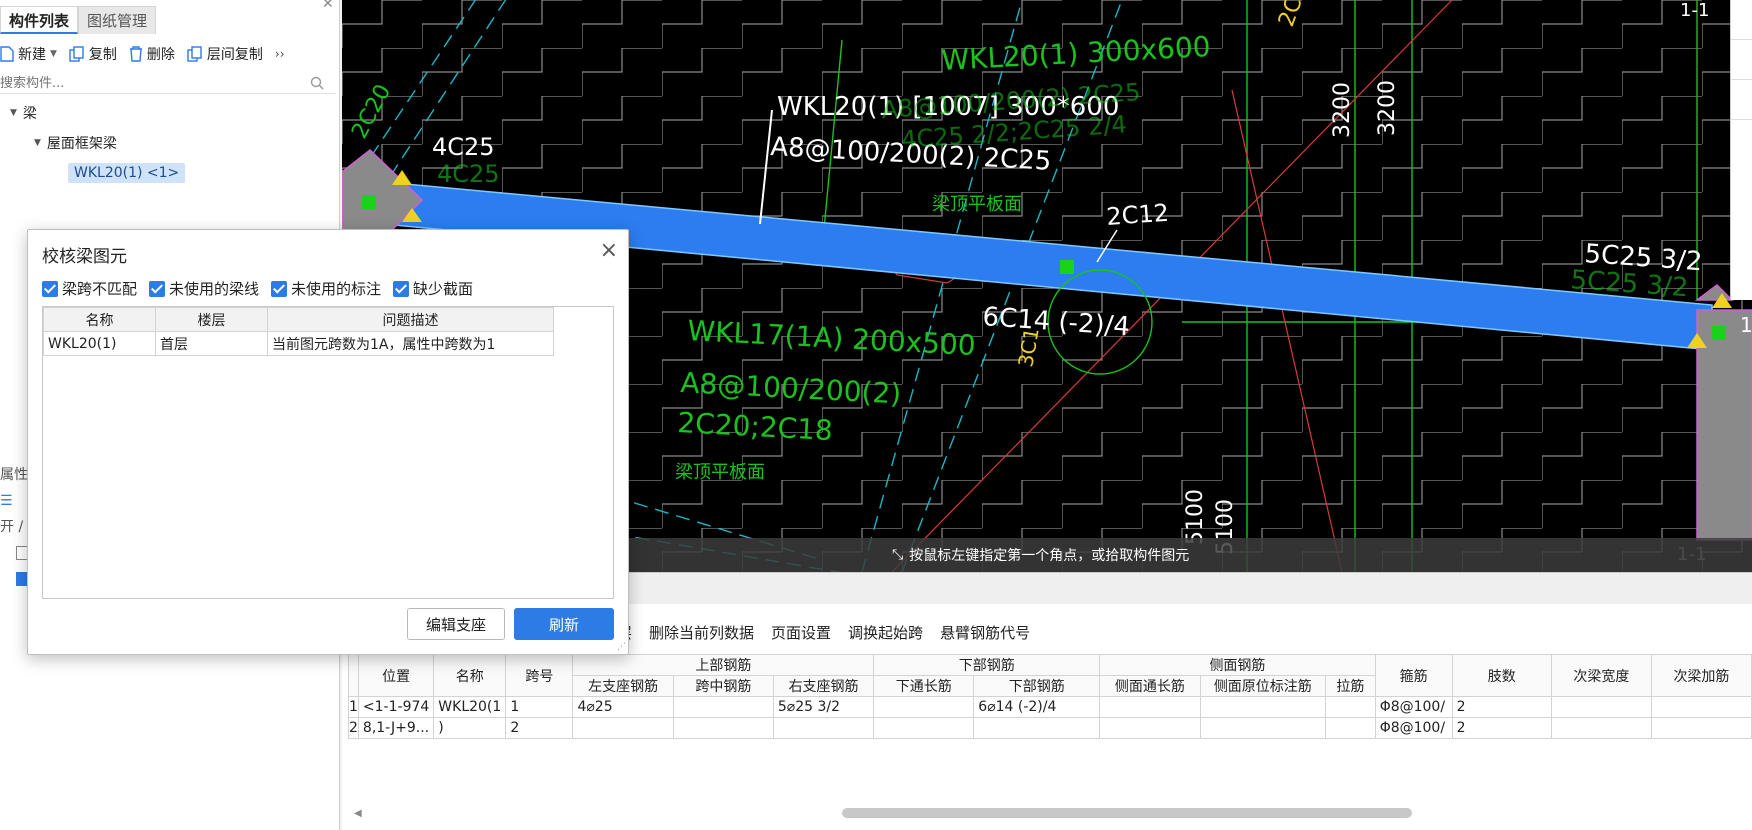 Image resolution: width=1752 pixels, height=830 pixels. Describe the element at coordinates (89, 288) in the screenshot. I see `filter-span-mismatch: 梁跨不匹配` at that location.